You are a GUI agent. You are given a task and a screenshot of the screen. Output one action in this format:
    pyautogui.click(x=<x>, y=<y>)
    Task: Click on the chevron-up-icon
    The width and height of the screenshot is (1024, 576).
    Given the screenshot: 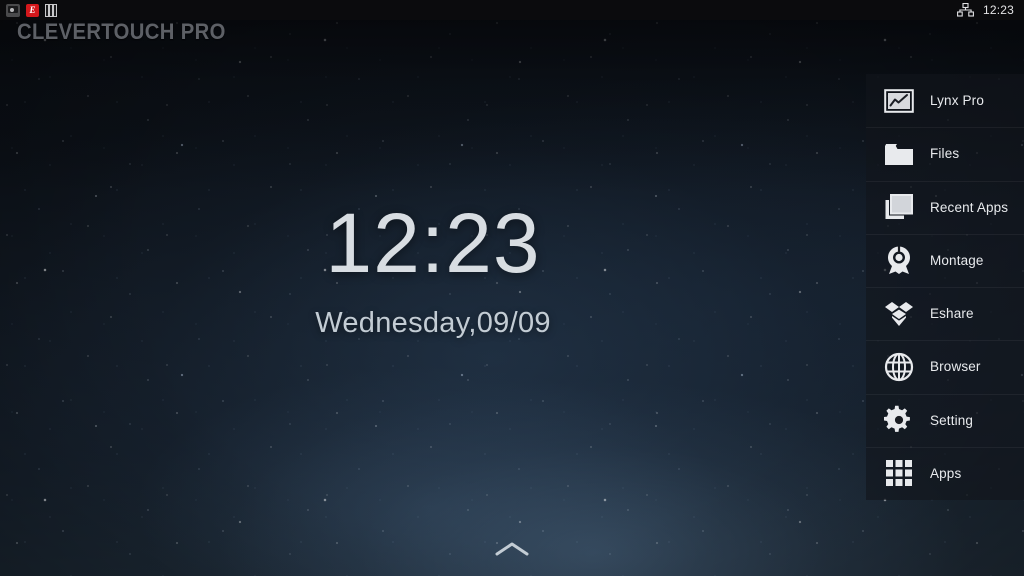 What is the action you would take?
    pyautogui.click(x=512, y=549)
    